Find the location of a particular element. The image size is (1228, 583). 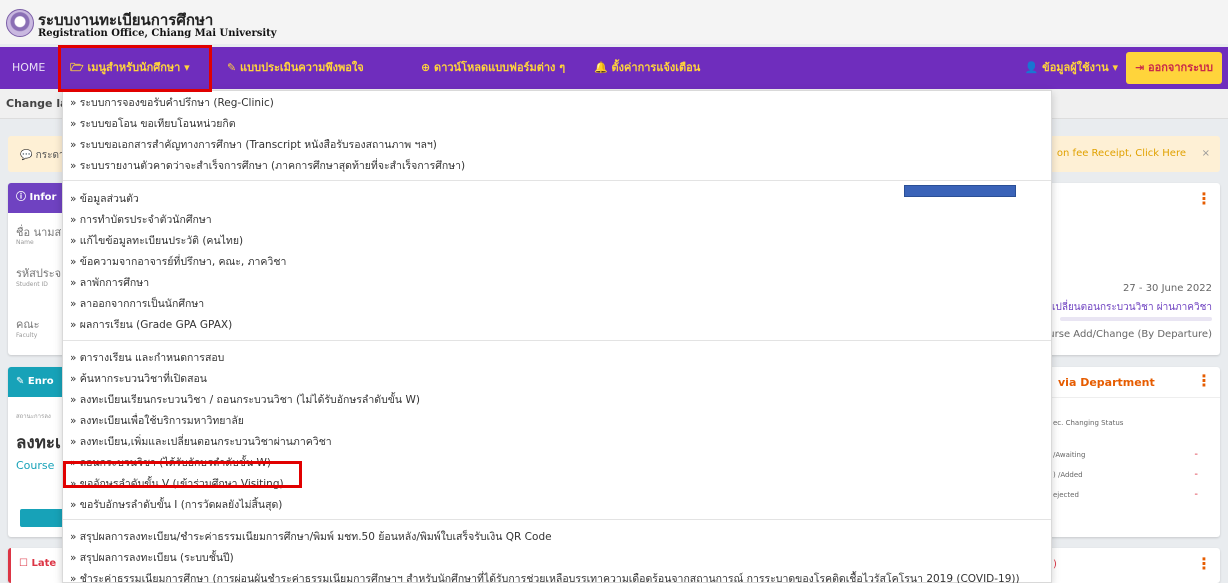

nav-notification-label: ตั้งค่าการแจ้งเตือน is located at coordinates (656, 67).